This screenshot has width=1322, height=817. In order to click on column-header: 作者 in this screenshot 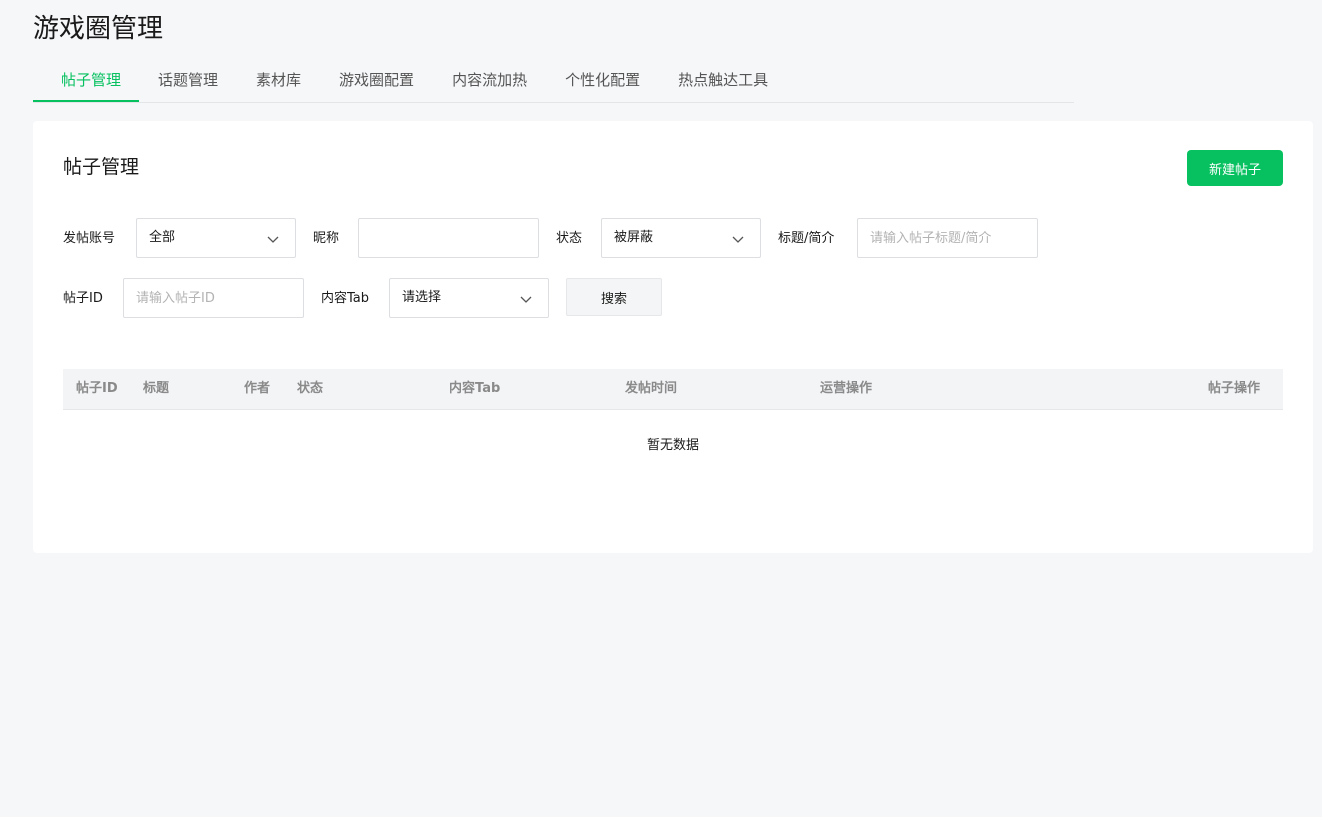, I will do `click(257, 388)`.